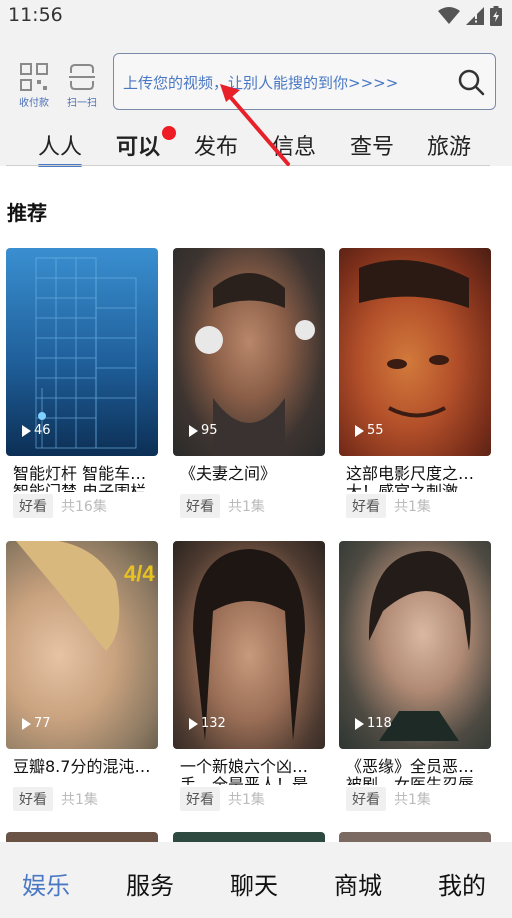  What do you see at coordinates (36, 430) in the screenshot?
I see `play-count: 46` at bounding box center [36, 430].